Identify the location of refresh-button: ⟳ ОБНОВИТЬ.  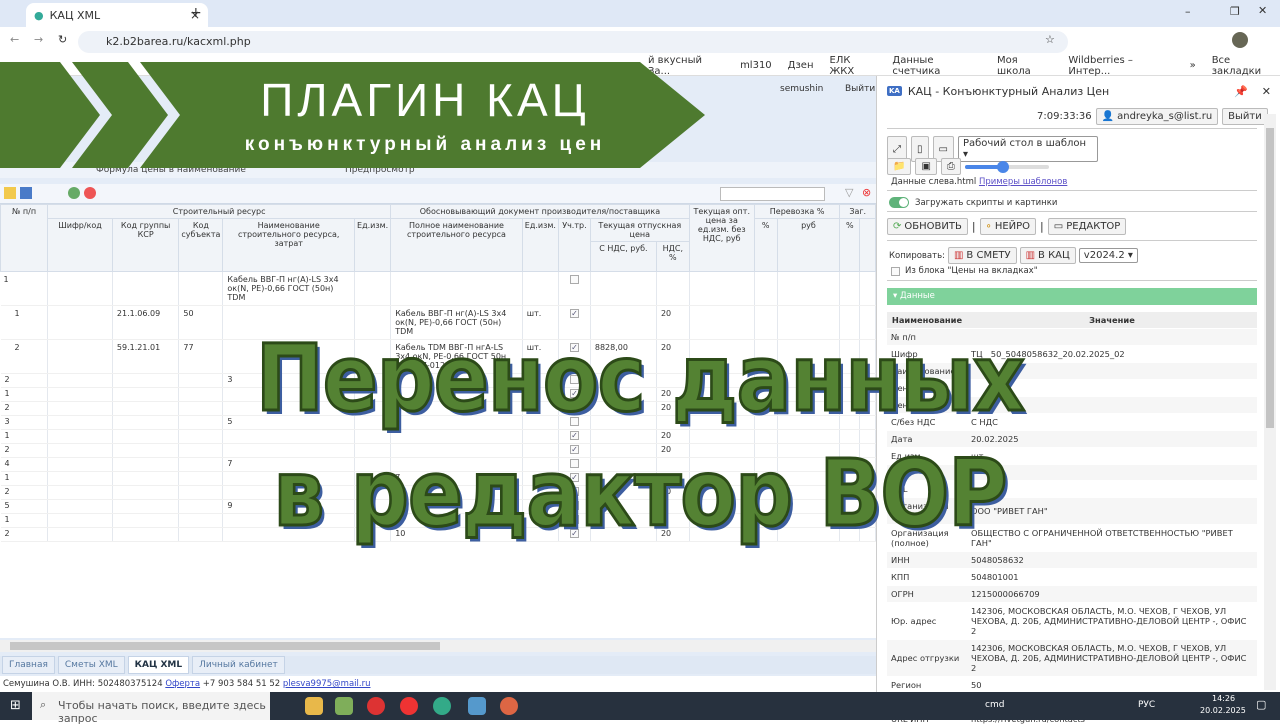
(927, 226).